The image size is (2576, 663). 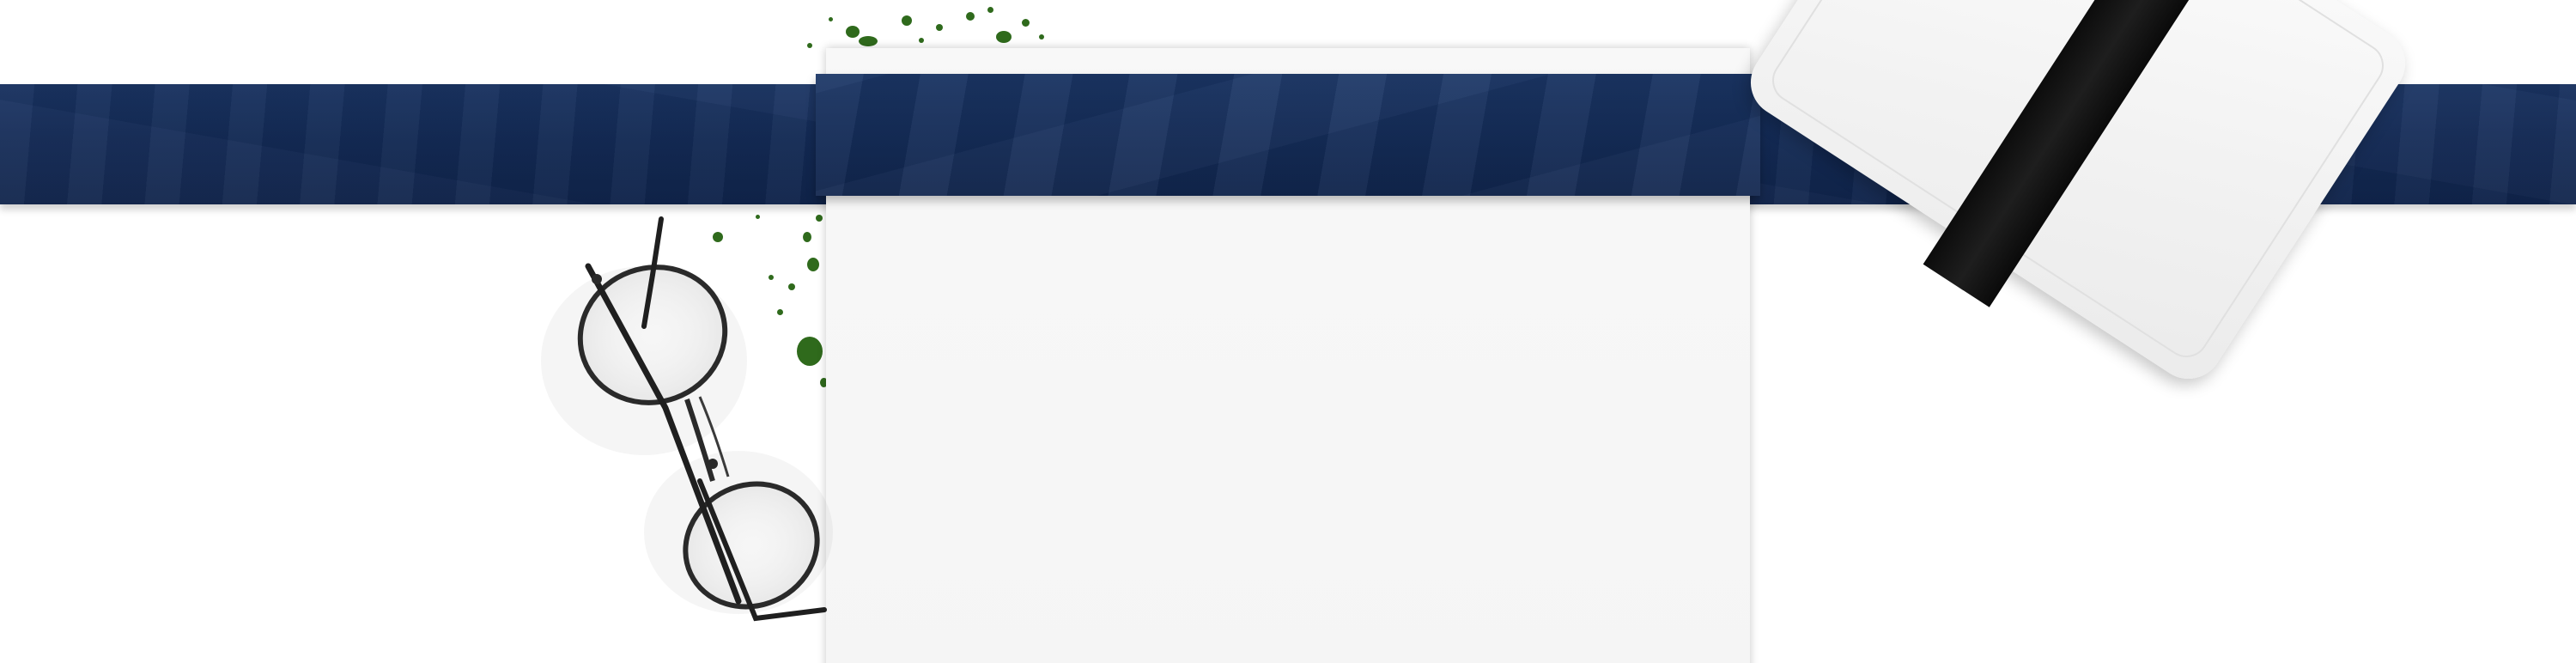 I want to click on paper-ribbon-band, so click(x=1288, y=135).